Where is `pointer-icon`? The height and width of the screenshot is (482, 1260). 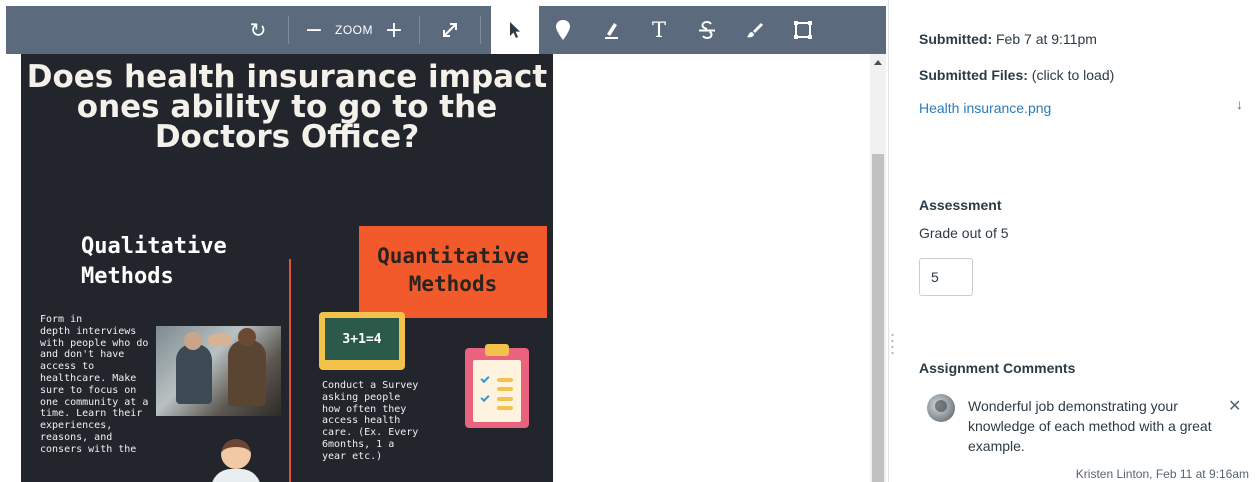
pointer-icon is located at coordinates (515, 30).